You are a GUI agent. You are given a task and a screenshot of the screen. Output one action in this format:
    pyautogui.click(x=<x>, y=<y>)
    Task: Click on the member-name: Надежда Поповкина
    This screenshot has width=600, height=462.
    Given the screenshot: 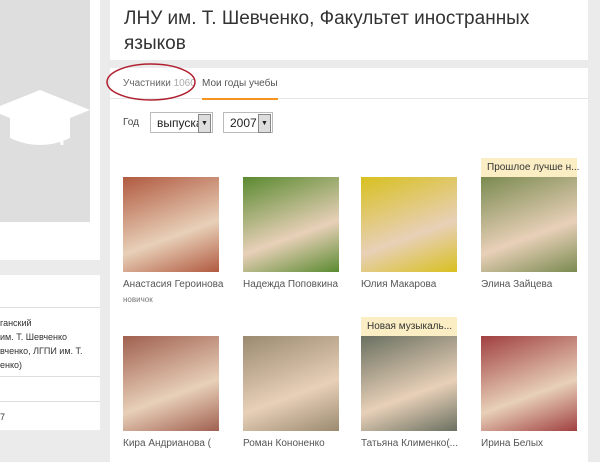 What is the action you would take?
    pyautogui.click(x=298, y=284)
    